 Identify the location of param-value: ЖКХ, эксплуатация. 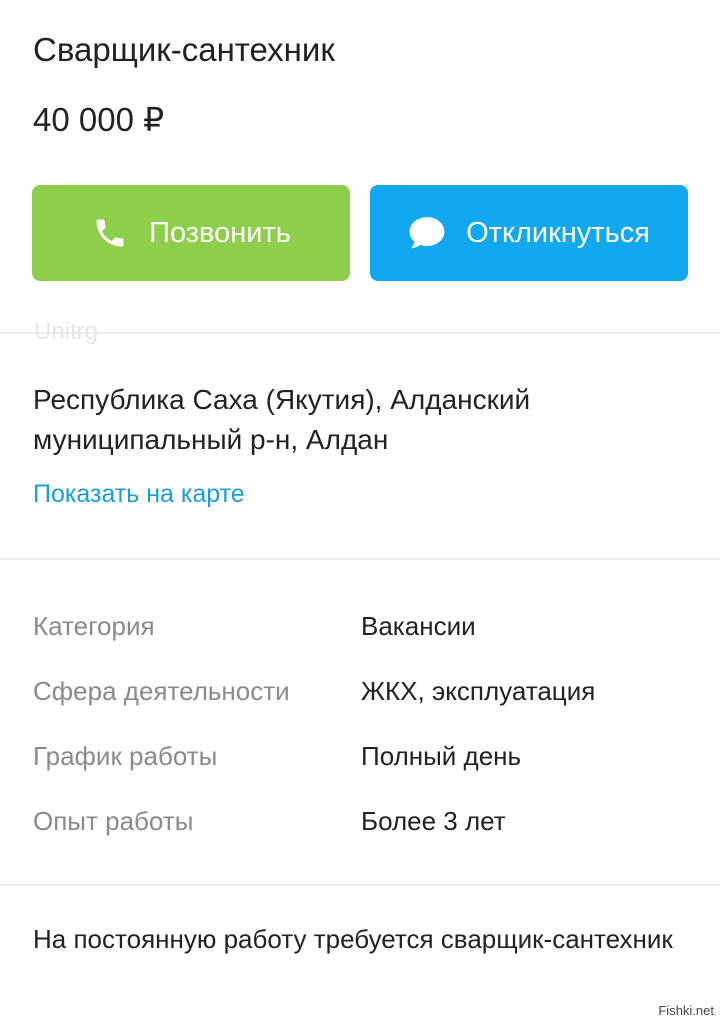
(478, 691).